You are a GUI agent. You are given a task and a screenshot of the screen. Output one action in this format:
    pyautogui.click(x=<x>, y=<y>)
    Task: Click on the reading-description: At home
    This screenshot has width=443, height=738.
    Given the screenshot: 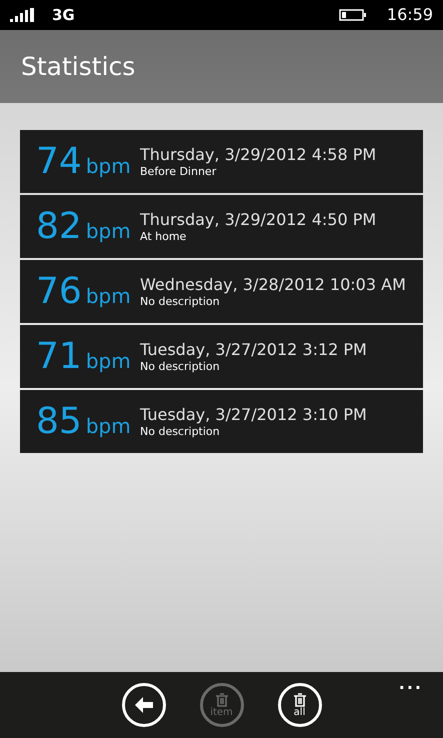 What is the action you would take?
    pyautogui.click(x=164, y=236)
    